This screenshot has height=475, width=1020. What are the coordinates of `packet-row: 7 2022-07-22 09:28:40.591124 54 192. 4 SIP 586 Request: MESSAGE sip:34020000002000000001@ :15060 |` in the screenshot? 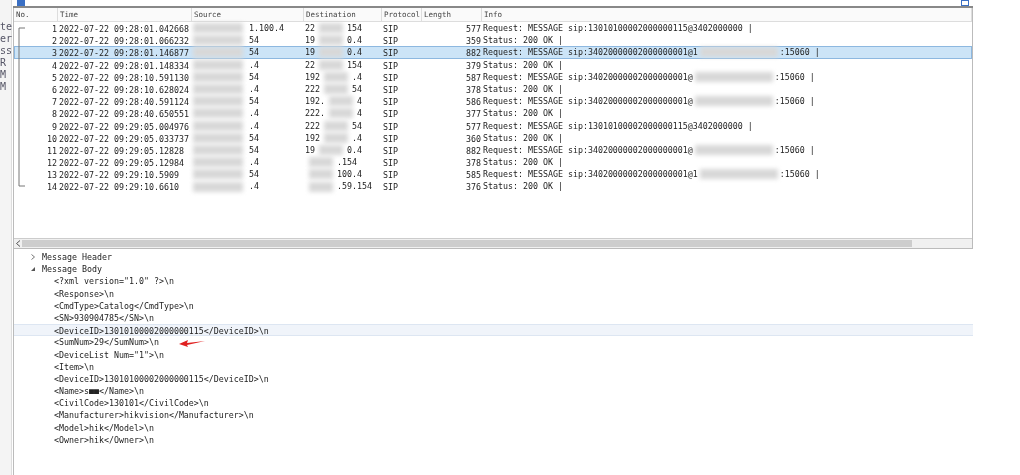 It's located at (493, 101).